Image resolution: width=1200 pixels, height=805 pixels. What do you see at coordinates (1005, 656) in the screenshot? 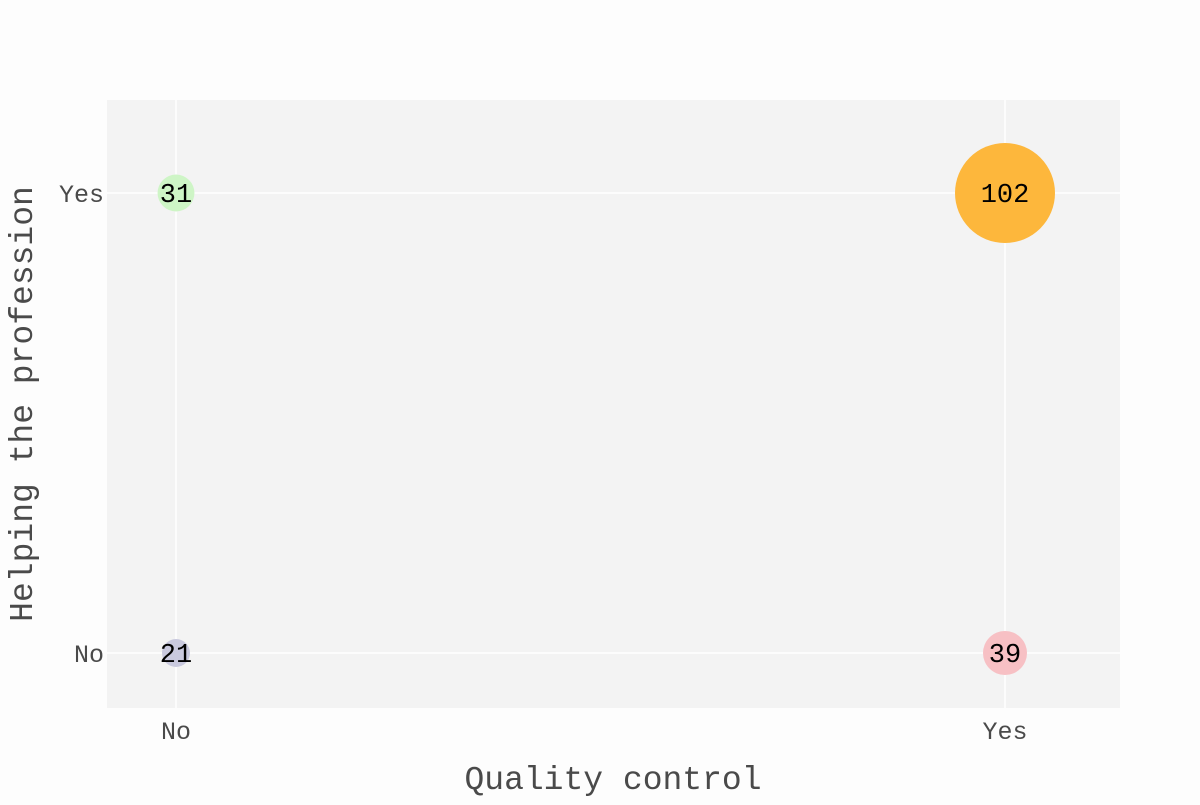
I see `bubble-yes-no-label: 39` at bounding box center [1005, 656].